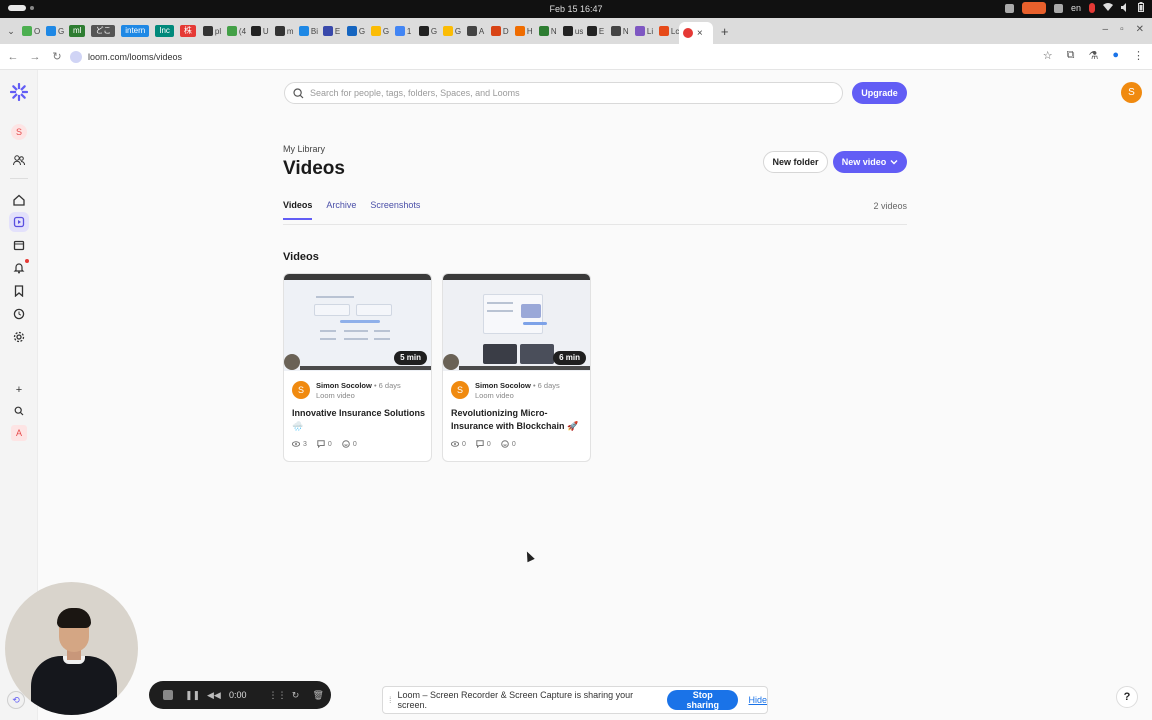 This screenshot has height=720, width=1152. What do you see at coordinates (403, 31) in the screenshot?
I see `browser-tab: 1` at bounding box center [403, 31].